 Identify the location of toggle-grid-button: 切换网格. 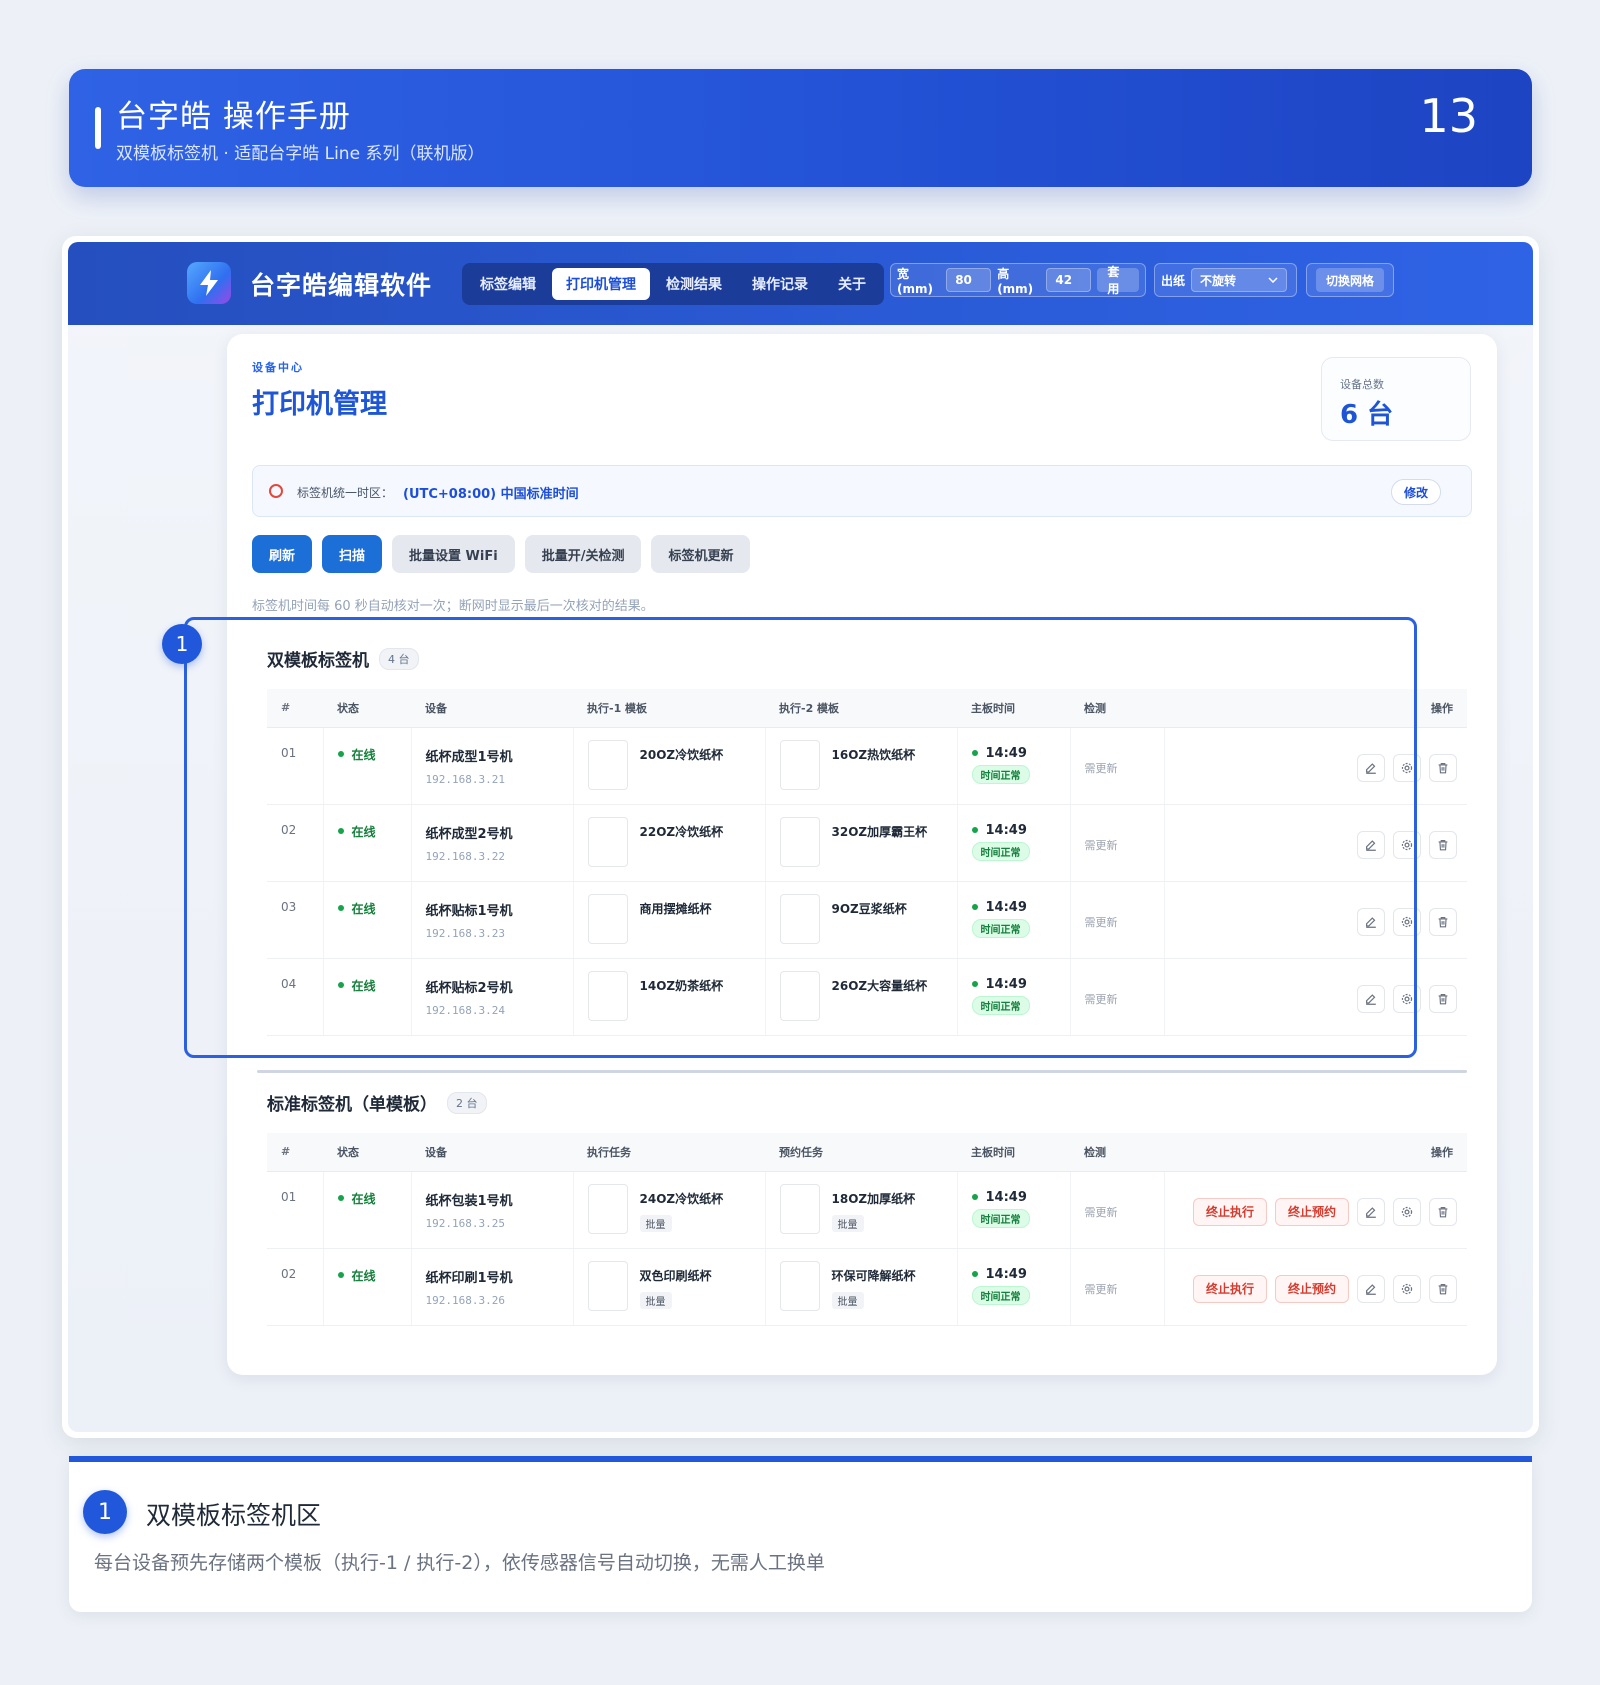
(1349, 280).